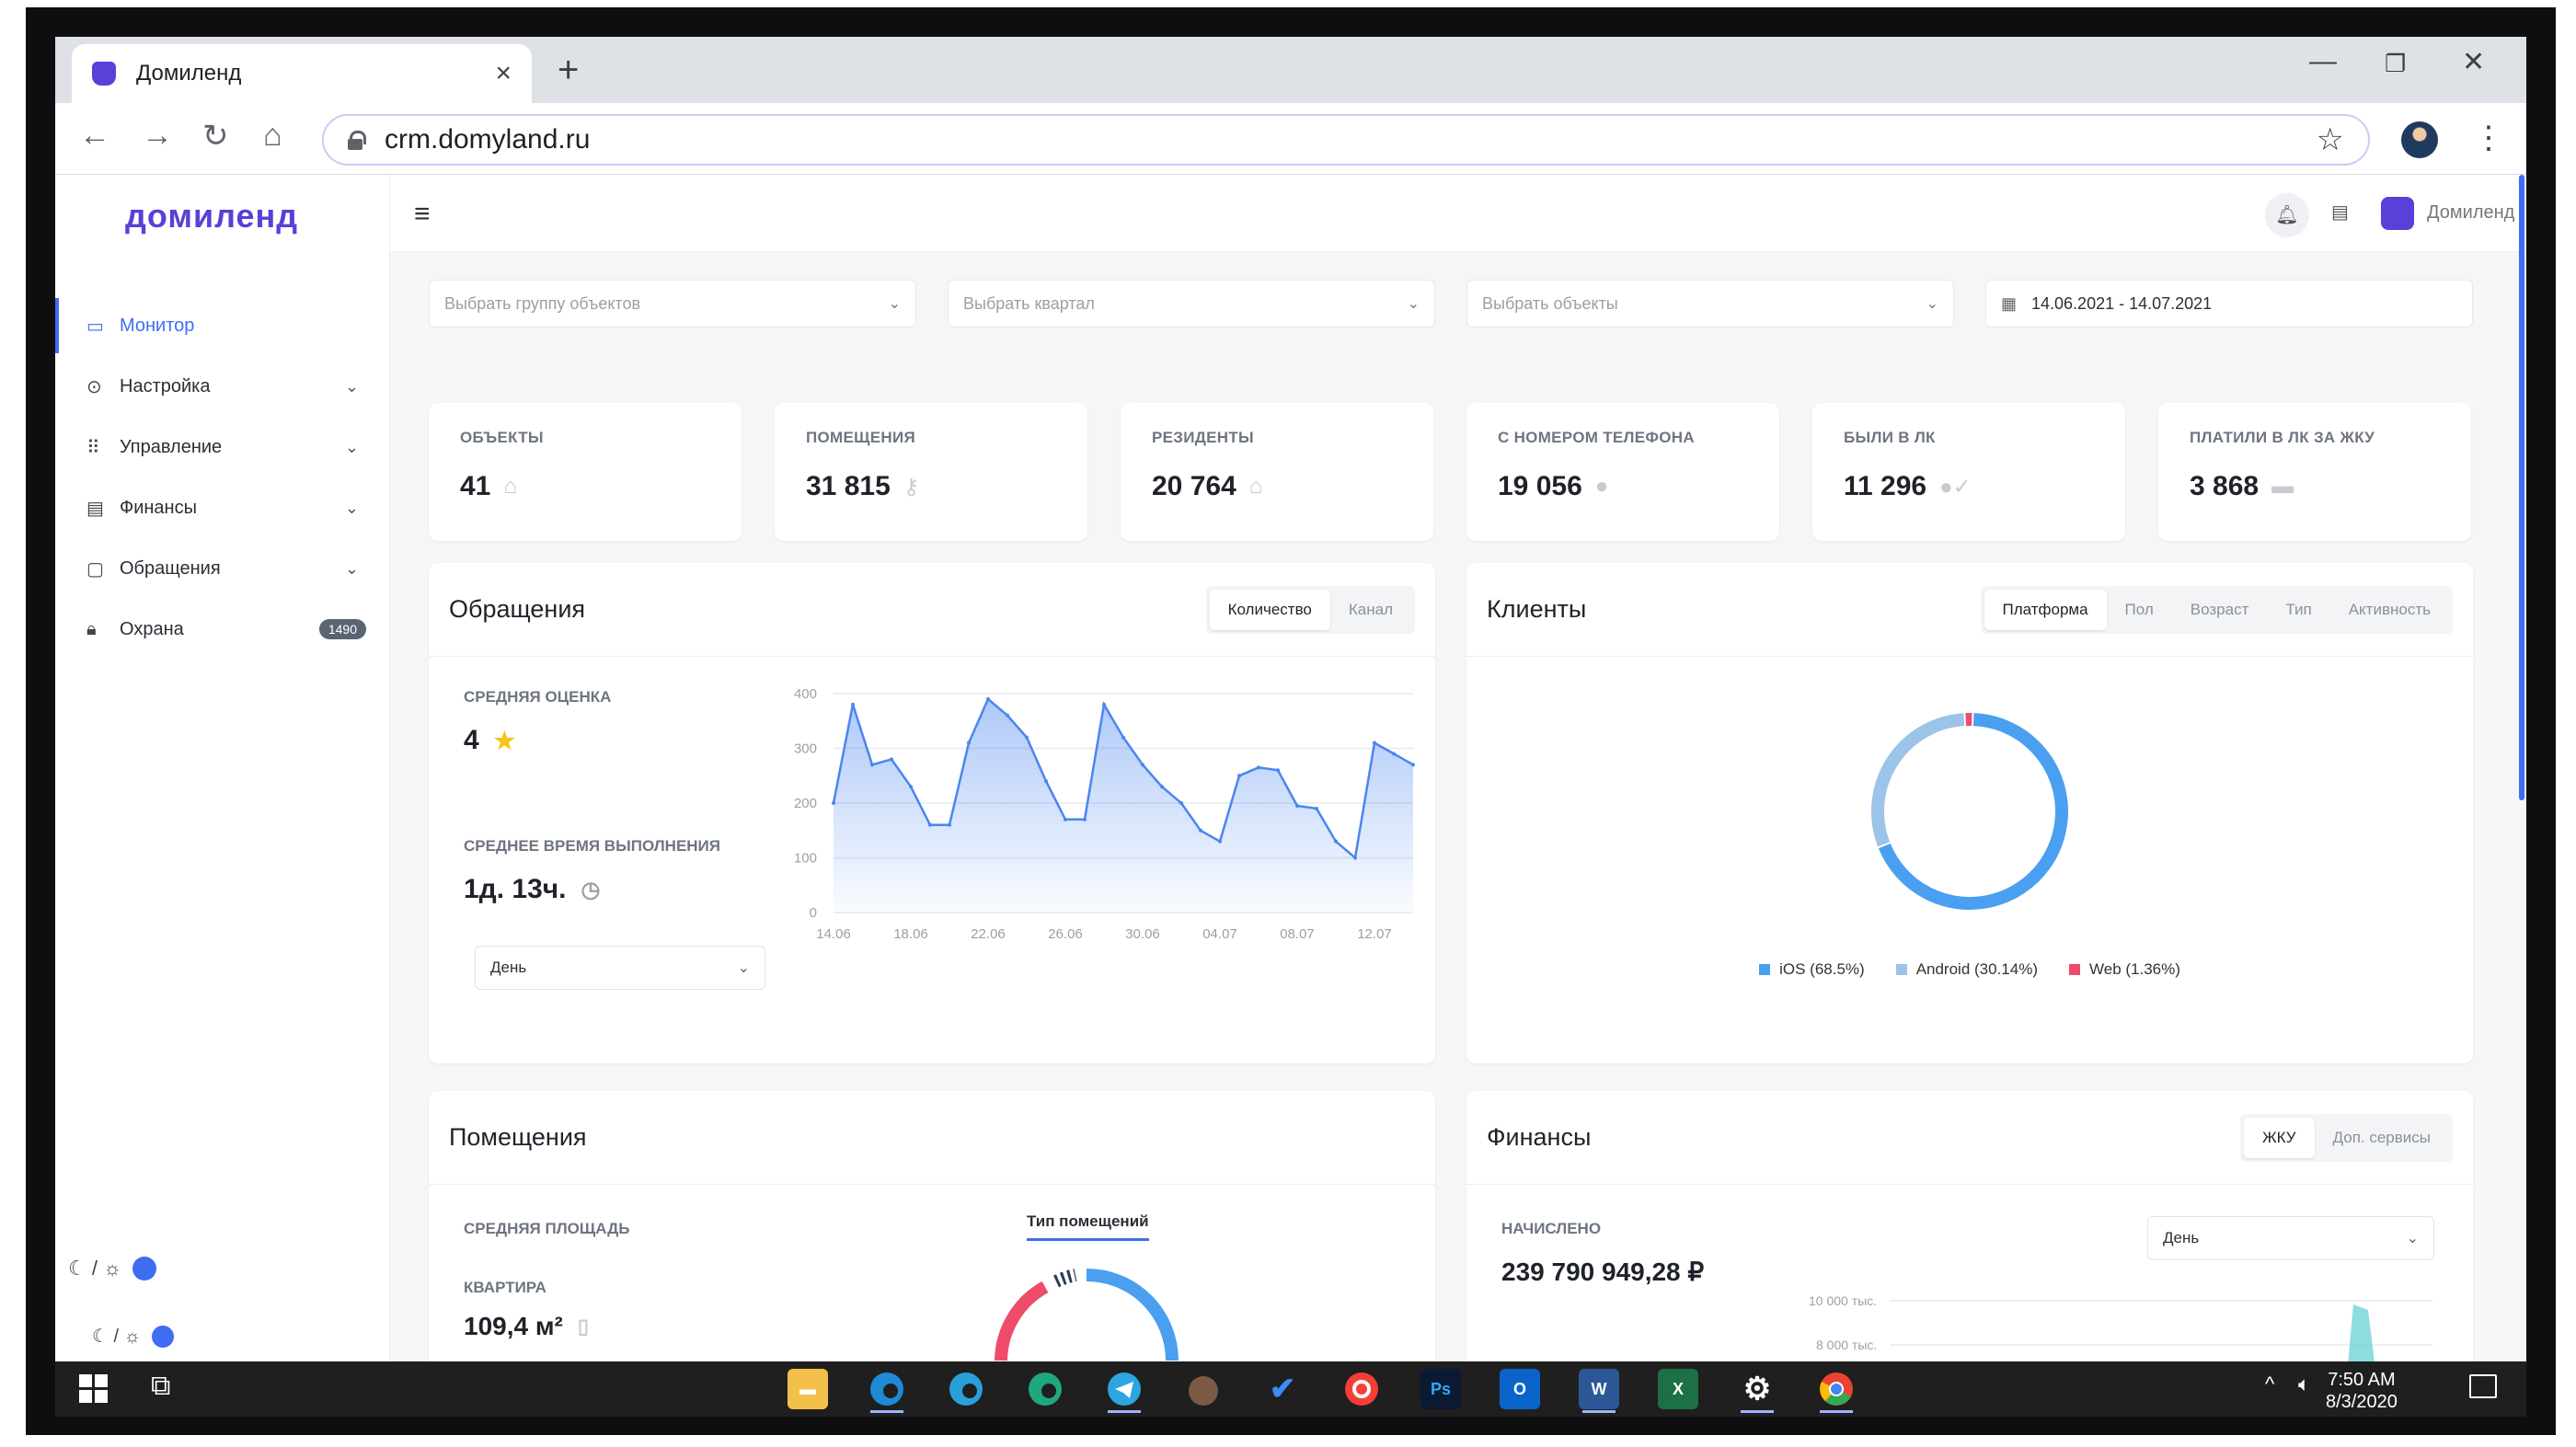 This screenshot has width=2576, height=1447. Describe the element at coordinates (112, 1268) in the screenshot. I see `theme-toggle: ☾ / ☼` at that location.